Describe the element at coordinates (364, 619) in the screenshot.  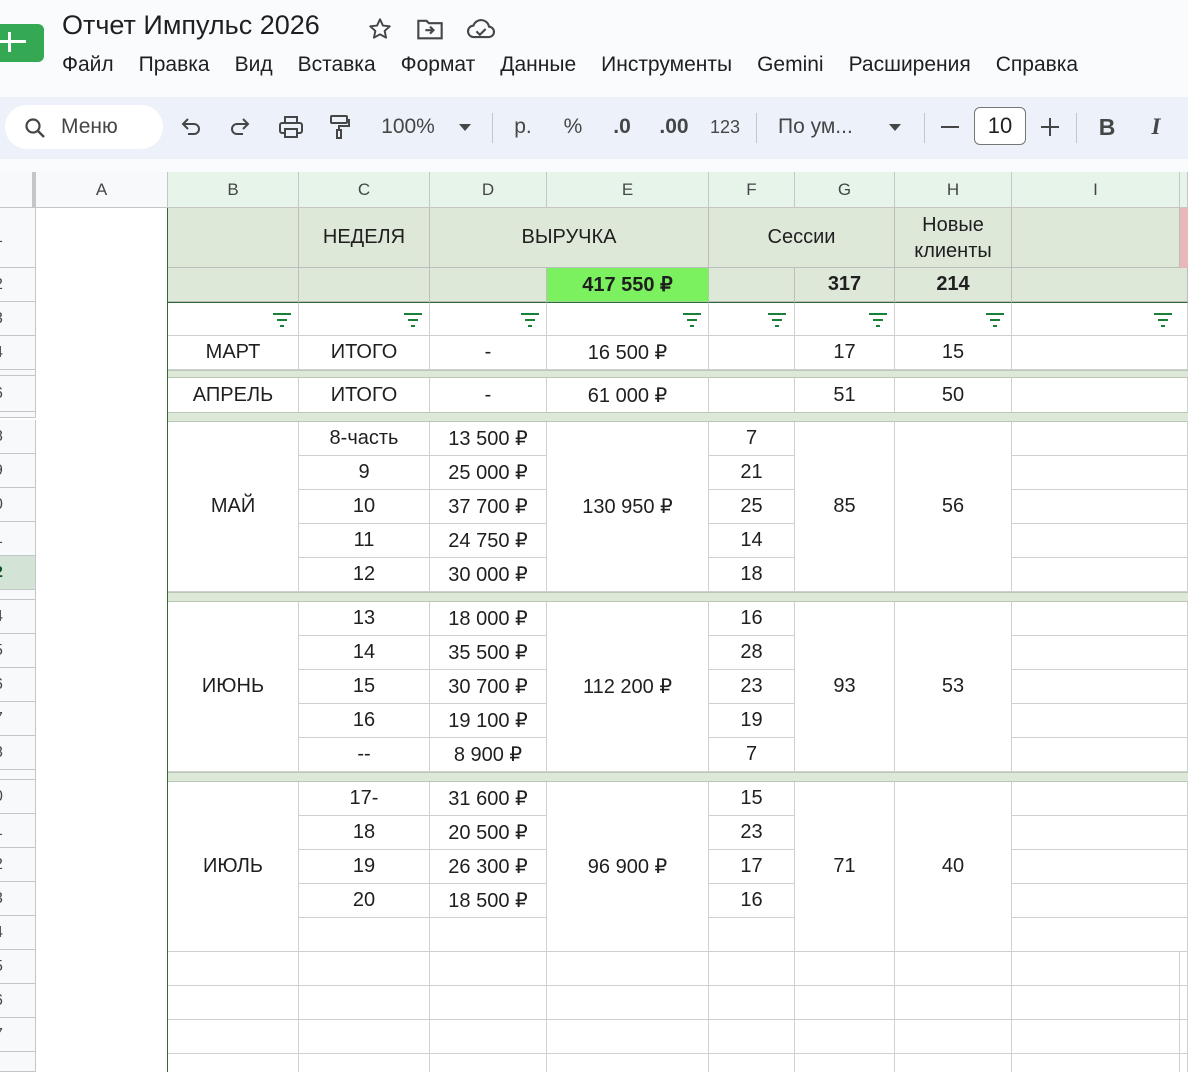
I see `june-week: 13` at that location.